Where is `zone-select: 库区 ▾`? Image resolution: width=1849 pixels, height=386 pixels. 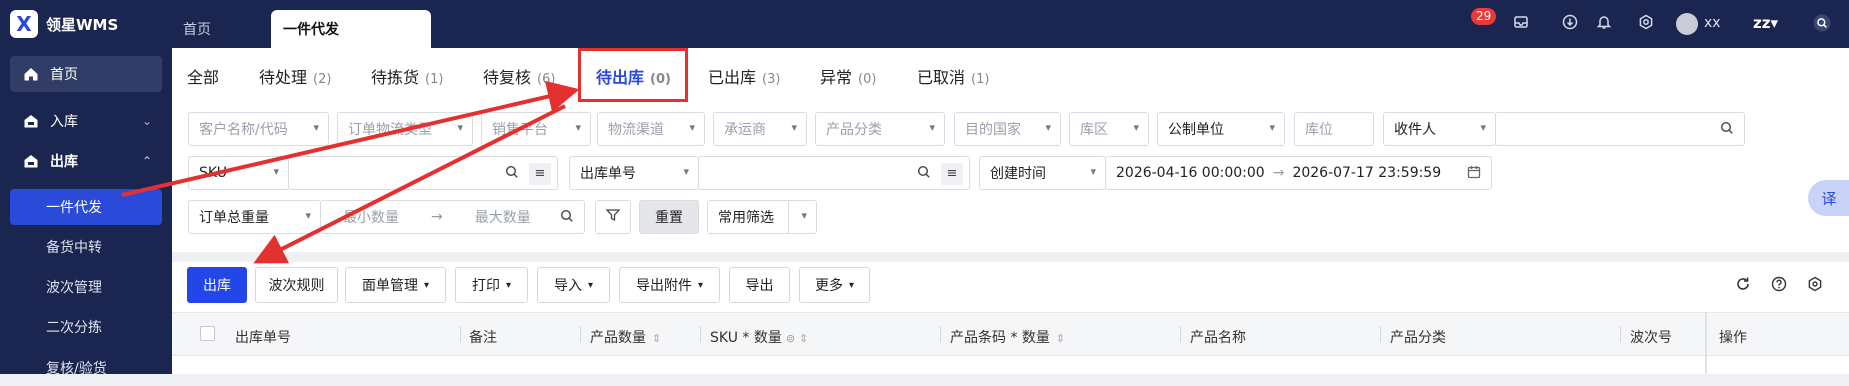
zone-select: 库区 ▾ is located at coordinates (1109, 129).